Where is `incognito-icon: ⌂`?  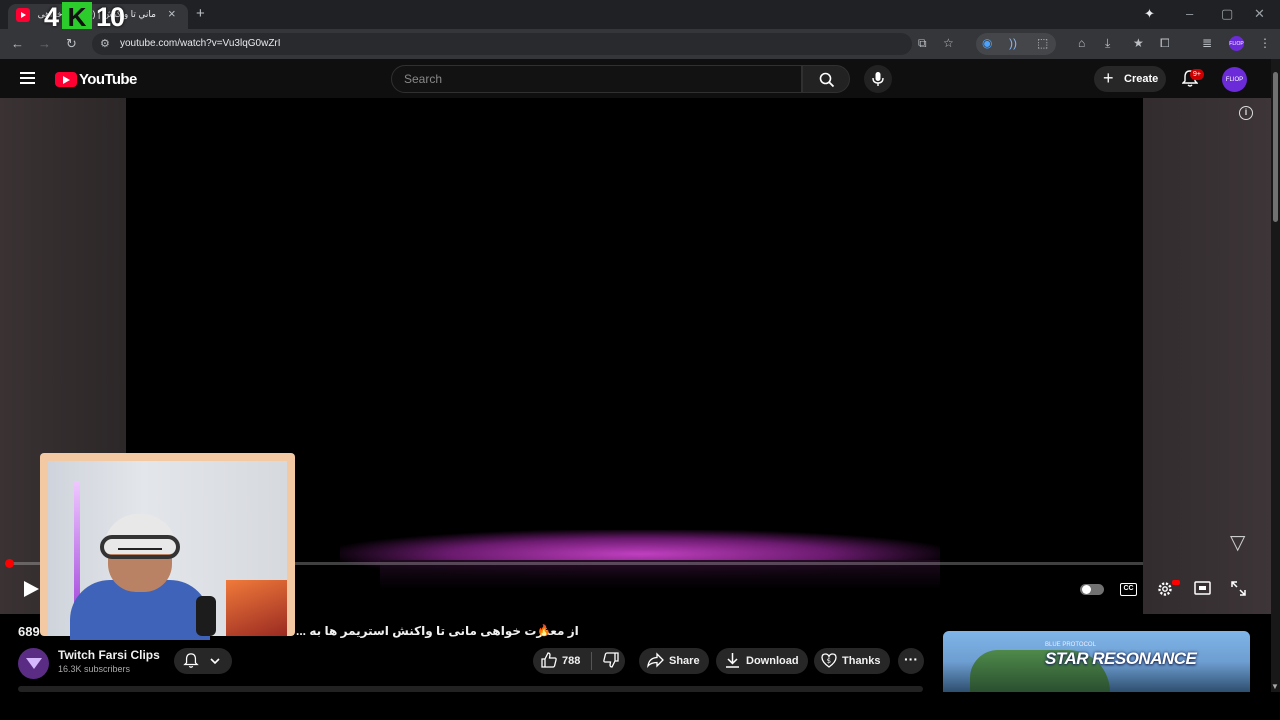 incognito-icon: ⌂ is located at coordinates (1081, 43).